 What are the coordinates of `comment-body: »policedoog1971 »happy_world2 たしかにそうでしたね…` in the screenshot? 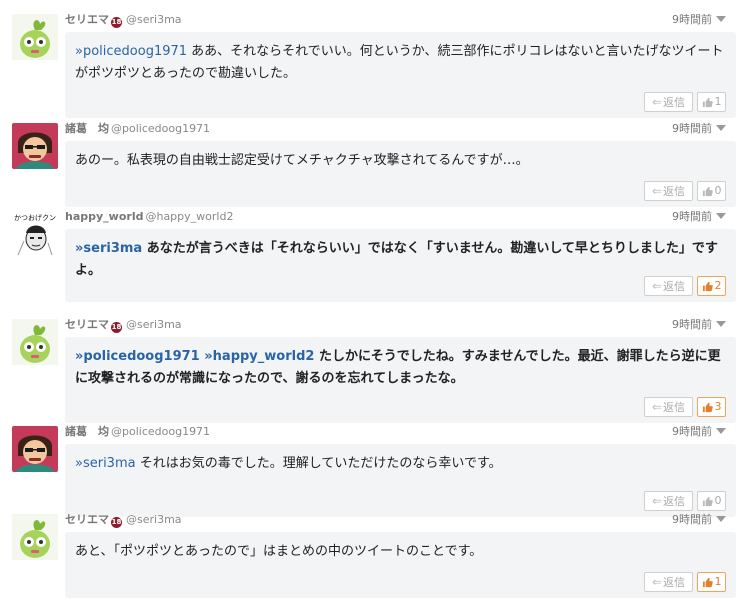 It's located at (400, 363).